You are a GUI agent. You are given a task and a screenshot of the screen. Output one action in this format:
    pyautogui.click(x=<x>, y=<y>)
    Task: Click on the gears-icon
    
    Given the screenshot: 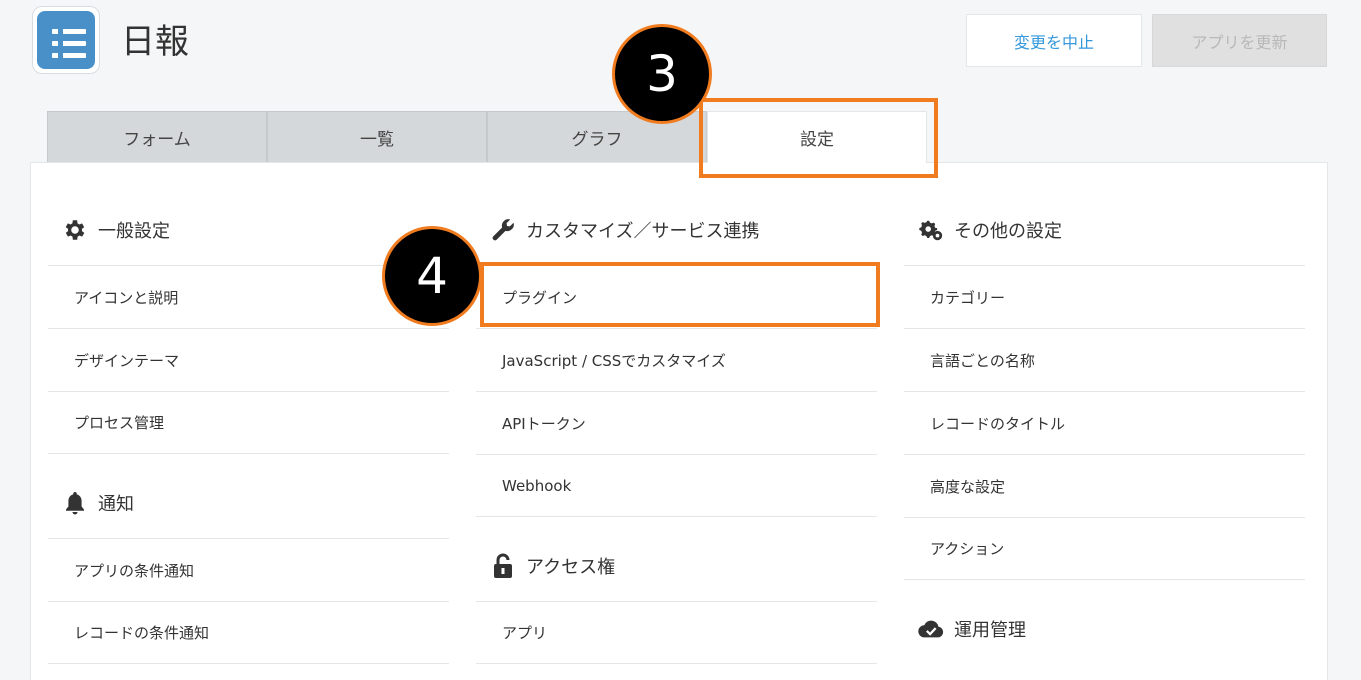 What is the action you would take?
    pyautogui.click(x=931, y=230)
    